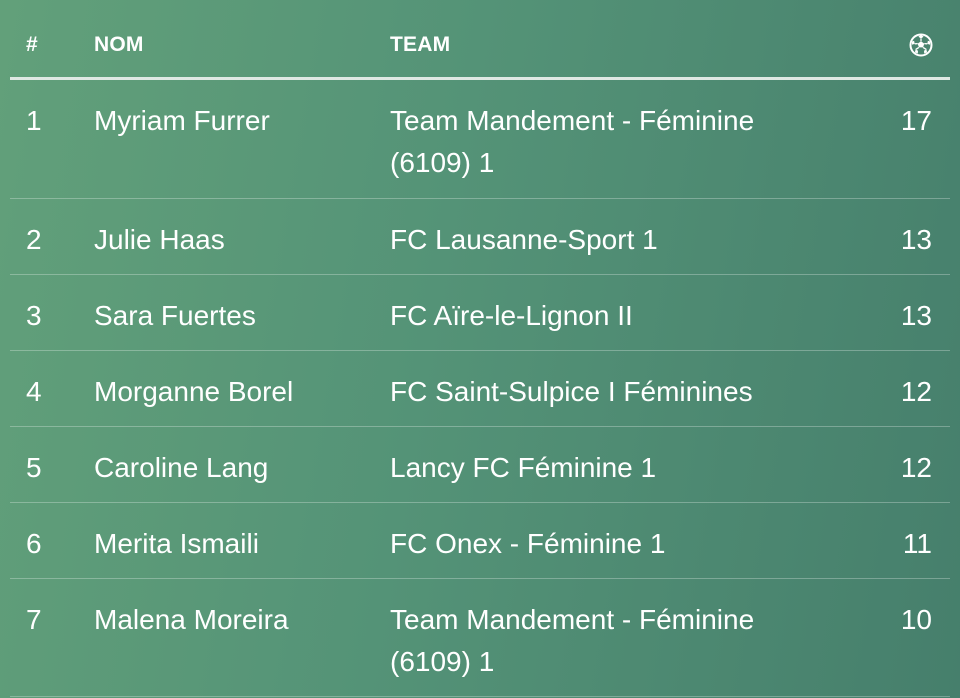 The width and height of the screenshot is (960, 698). I want to click on rank-cell: 1, so click(34, 120).